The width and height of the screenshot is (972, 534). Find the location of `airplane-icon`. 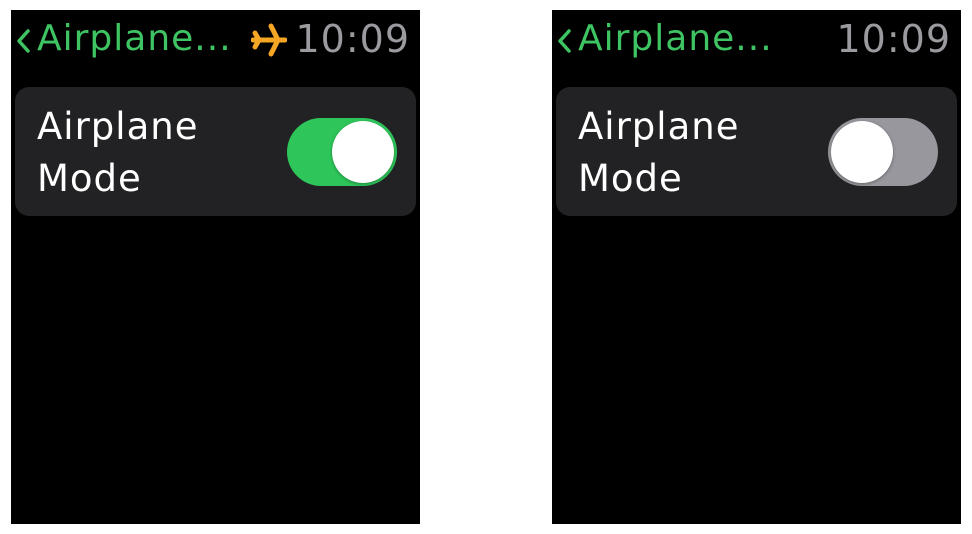

airplane-icon is located at coordinates (269, 40).